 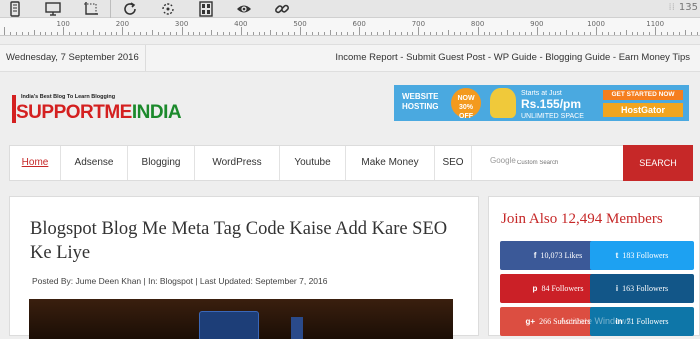 I want to click on monitor-icon, so click(x=53, y=9).